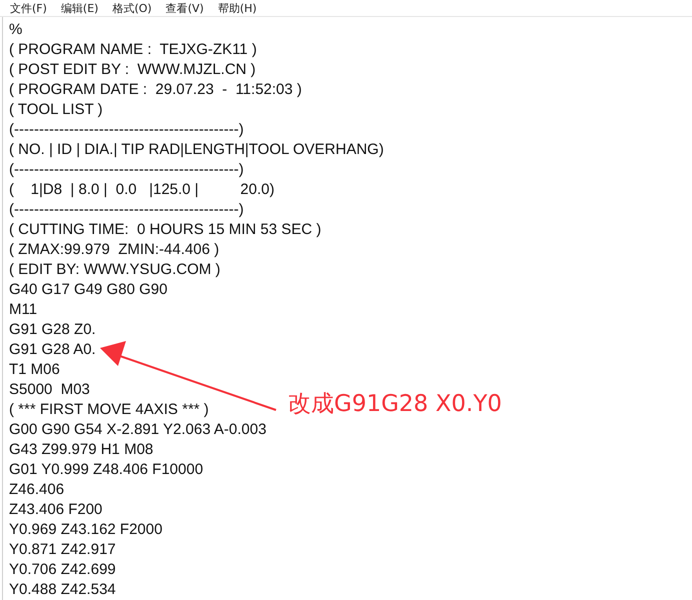 The image size is (692, 600). What do you see at coordinates (28, 8) in the screenshot?
I see `menu-item: 文件(F)` at bounding box center [28, 8].